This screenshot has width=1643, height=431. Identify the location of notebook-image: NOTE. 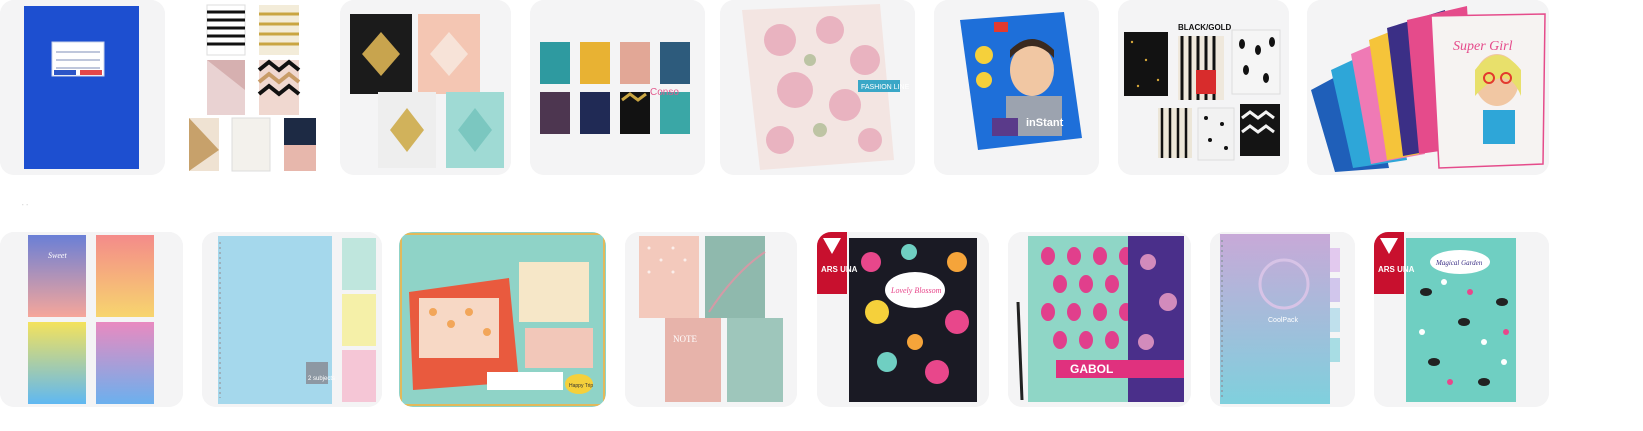
(711, 319).